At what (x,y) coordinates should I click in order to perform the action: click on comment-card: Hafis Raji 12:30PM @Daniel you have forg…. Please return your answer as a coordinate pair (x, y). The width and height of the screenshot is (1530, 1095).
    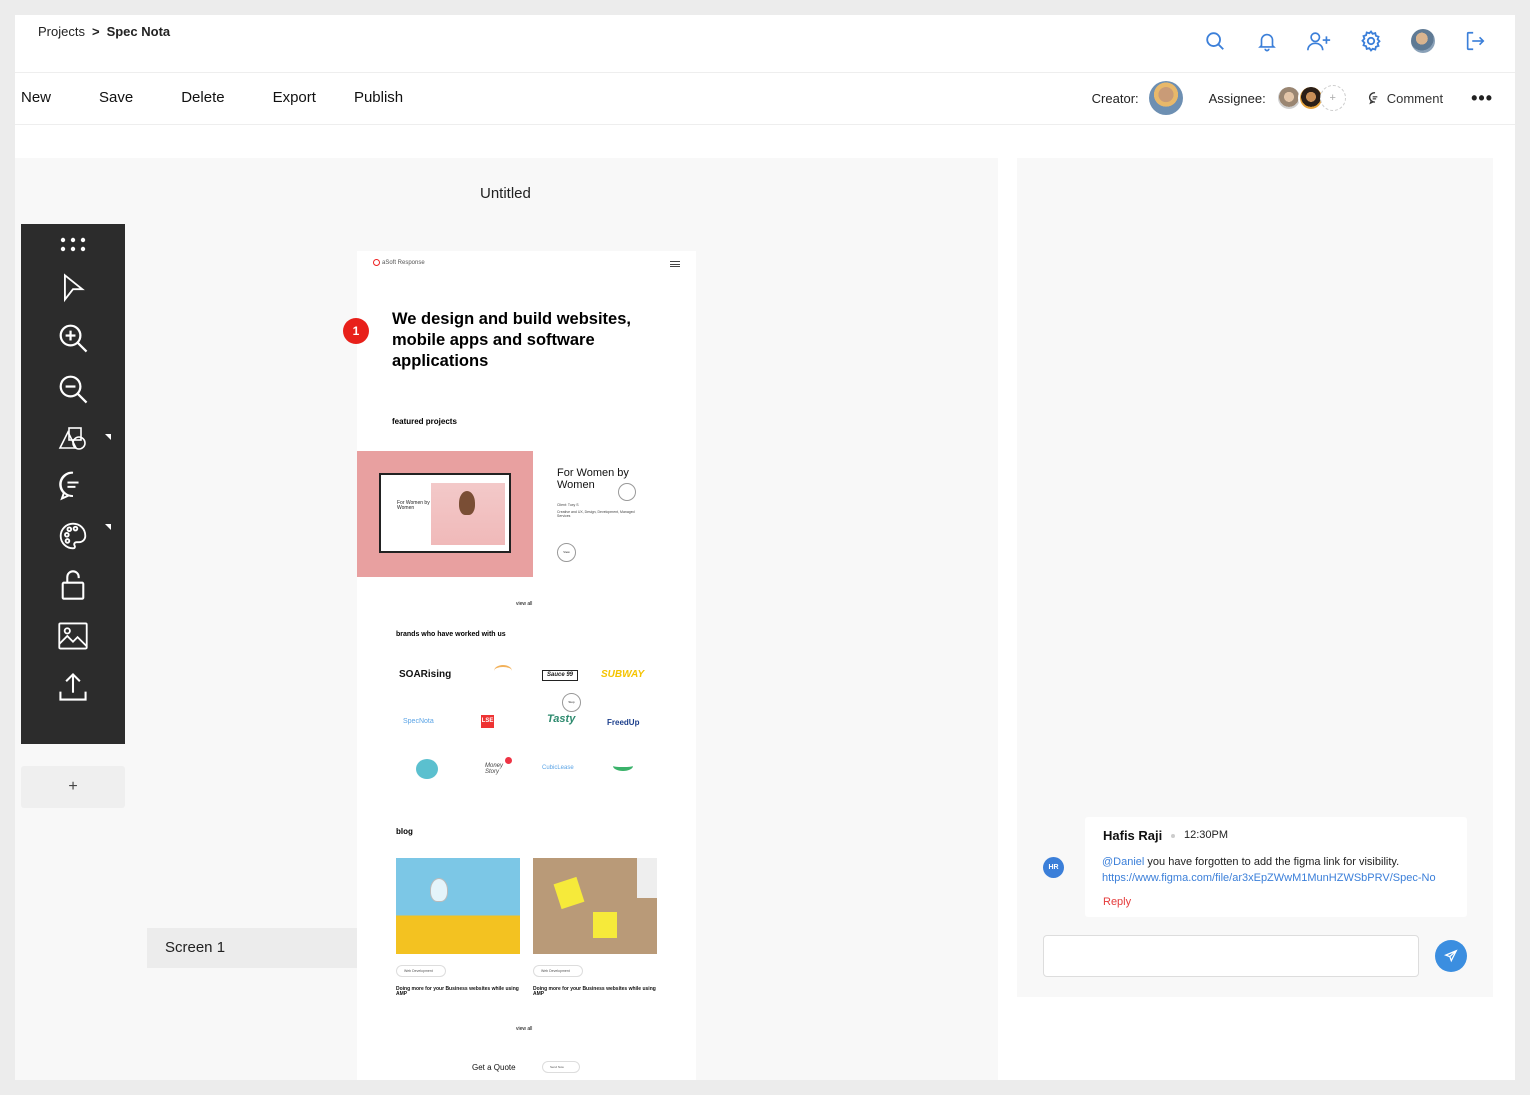
    Looking at the image, I should click on (1276, 867).